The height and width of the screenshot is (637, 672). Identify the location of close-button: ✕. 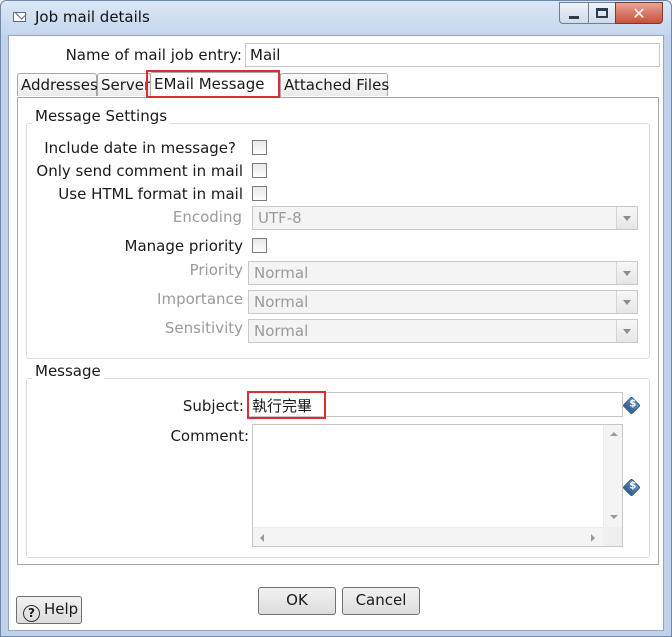
(639, 13).